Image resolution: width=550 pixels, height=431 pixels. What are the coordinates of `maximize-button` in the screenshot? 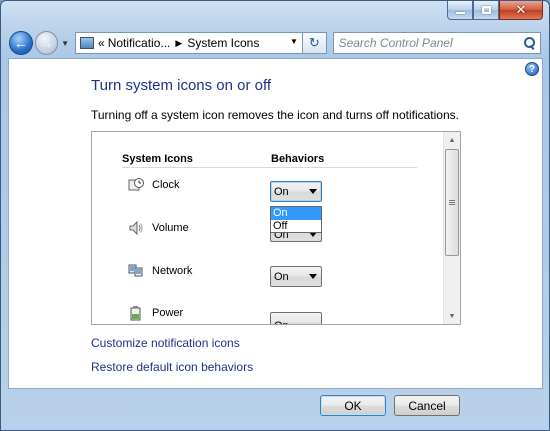 It's located at (486, 10).